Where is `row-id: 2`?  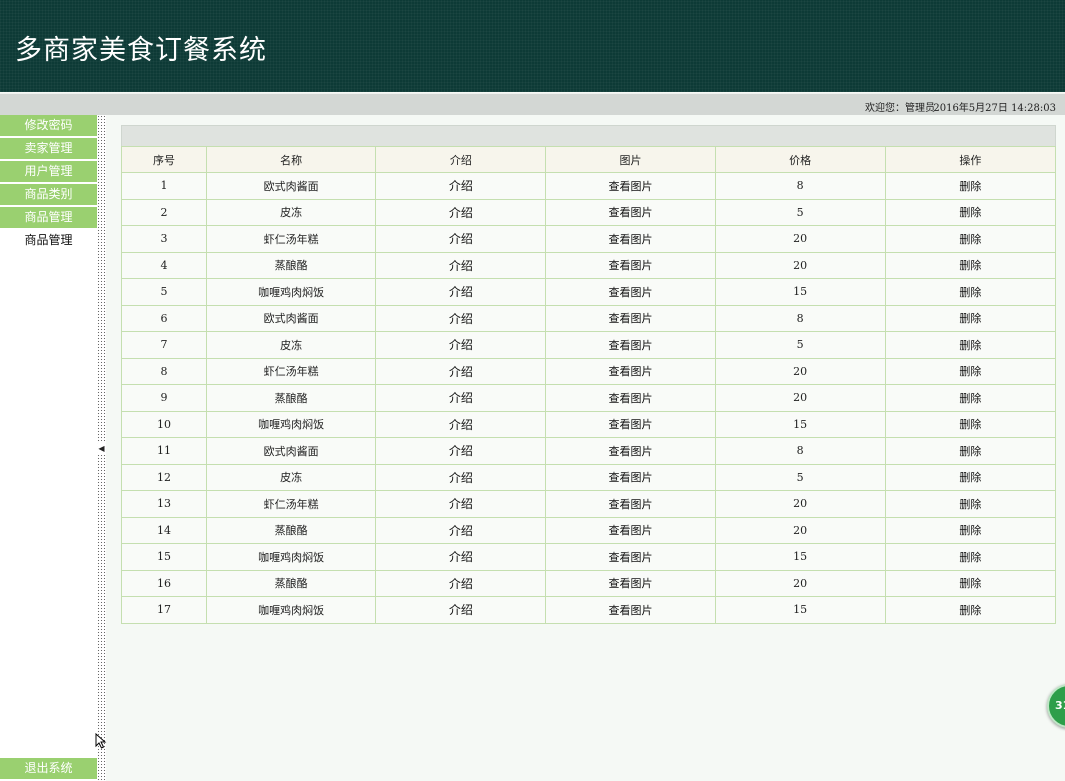 row-id: 2 is located at coordinates (164, 212).